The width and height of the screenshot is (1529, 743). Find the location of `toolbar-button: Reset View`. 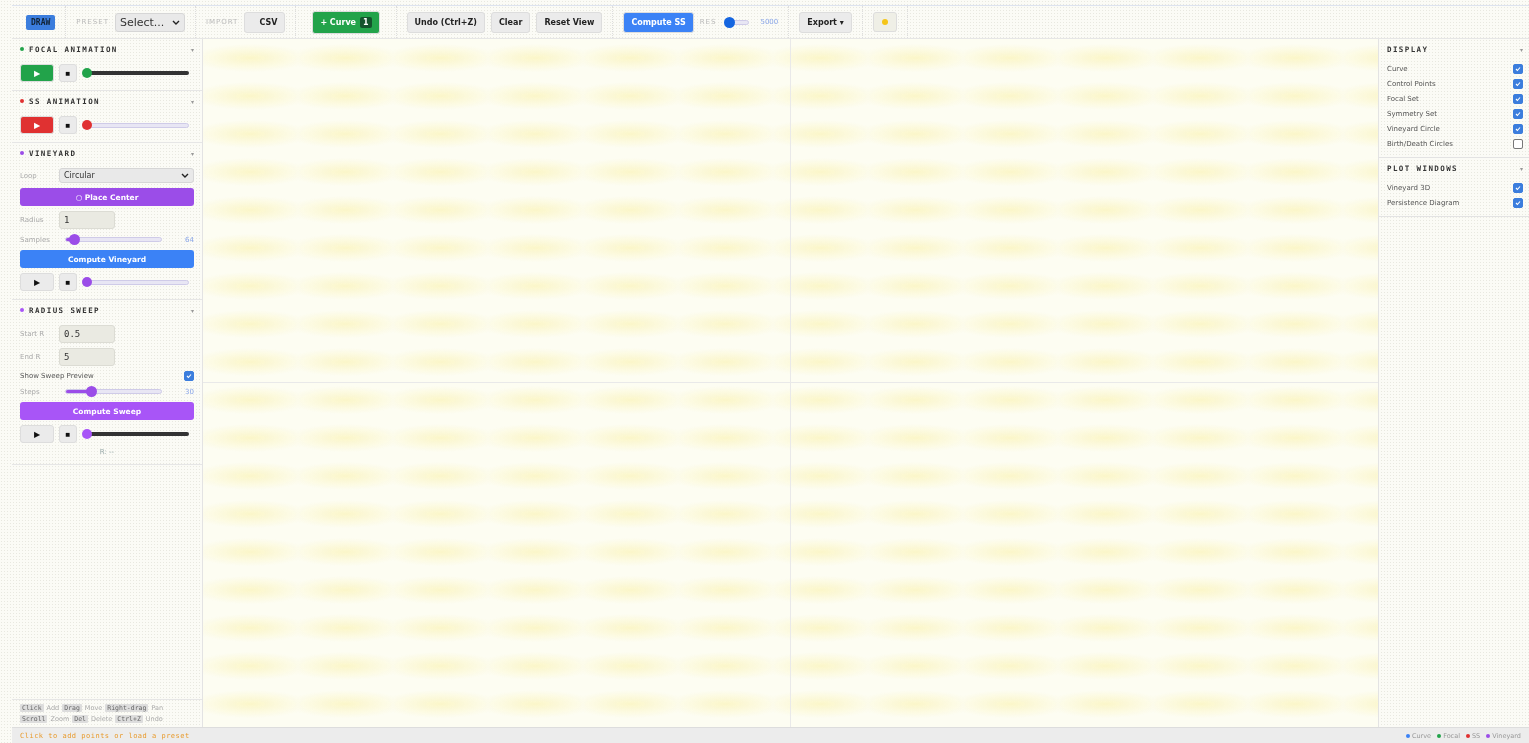

toolbar-button: Reset View is located at coordinates (569, 22).